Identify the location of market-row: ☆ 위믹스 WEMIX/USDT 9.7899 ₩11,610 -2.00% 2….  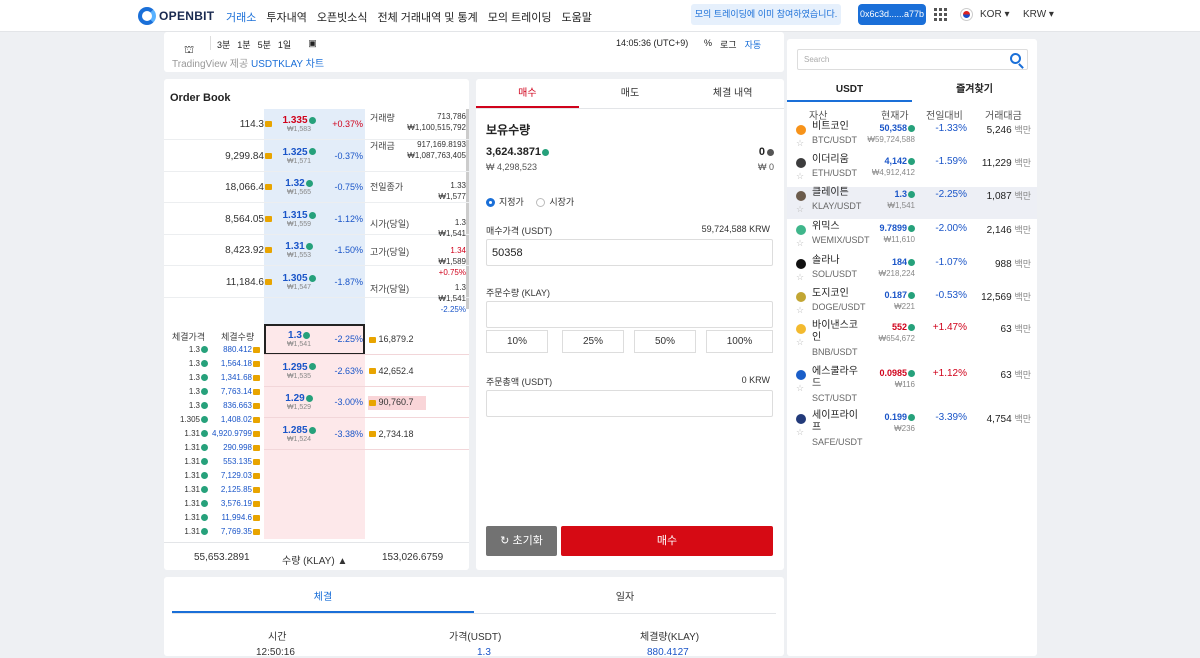
(912, 237).